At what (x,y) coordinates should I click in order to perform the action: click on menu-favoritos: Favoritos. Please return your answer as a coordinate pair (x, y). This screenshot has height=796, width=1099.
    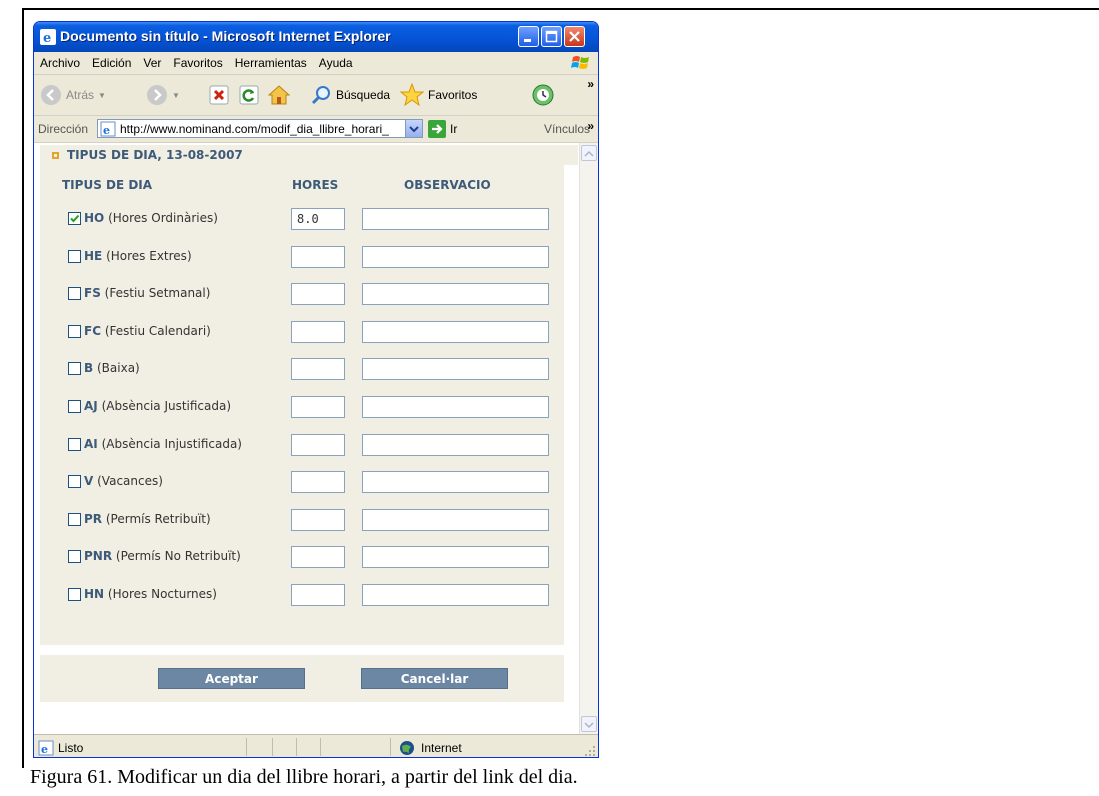
    Looking at the image, I should click on (197, 63).